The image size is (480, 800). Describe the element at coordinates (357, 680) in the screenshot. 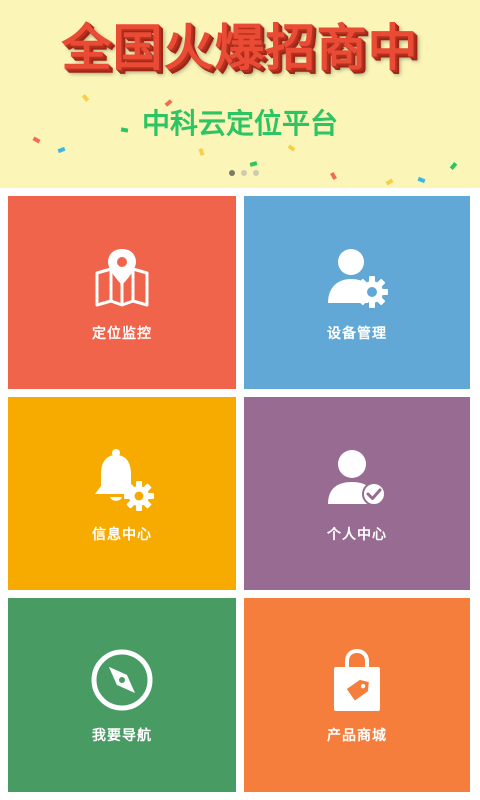

I see `shopping-bag-icon` at that location.